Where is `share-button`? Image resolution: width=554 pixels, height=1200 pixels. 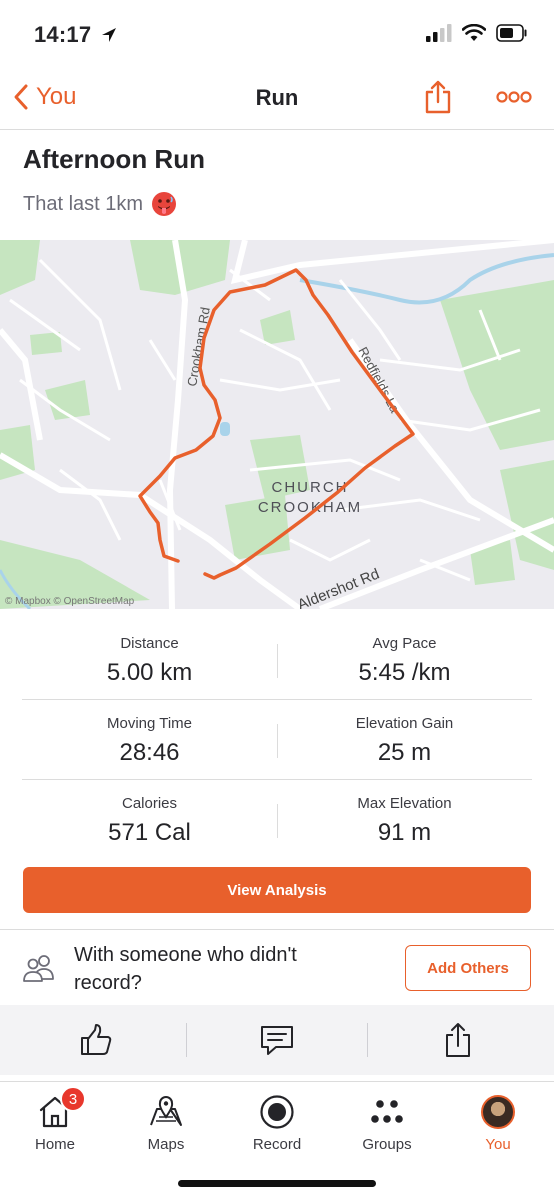
share-button is located at coordinates (438, 99).